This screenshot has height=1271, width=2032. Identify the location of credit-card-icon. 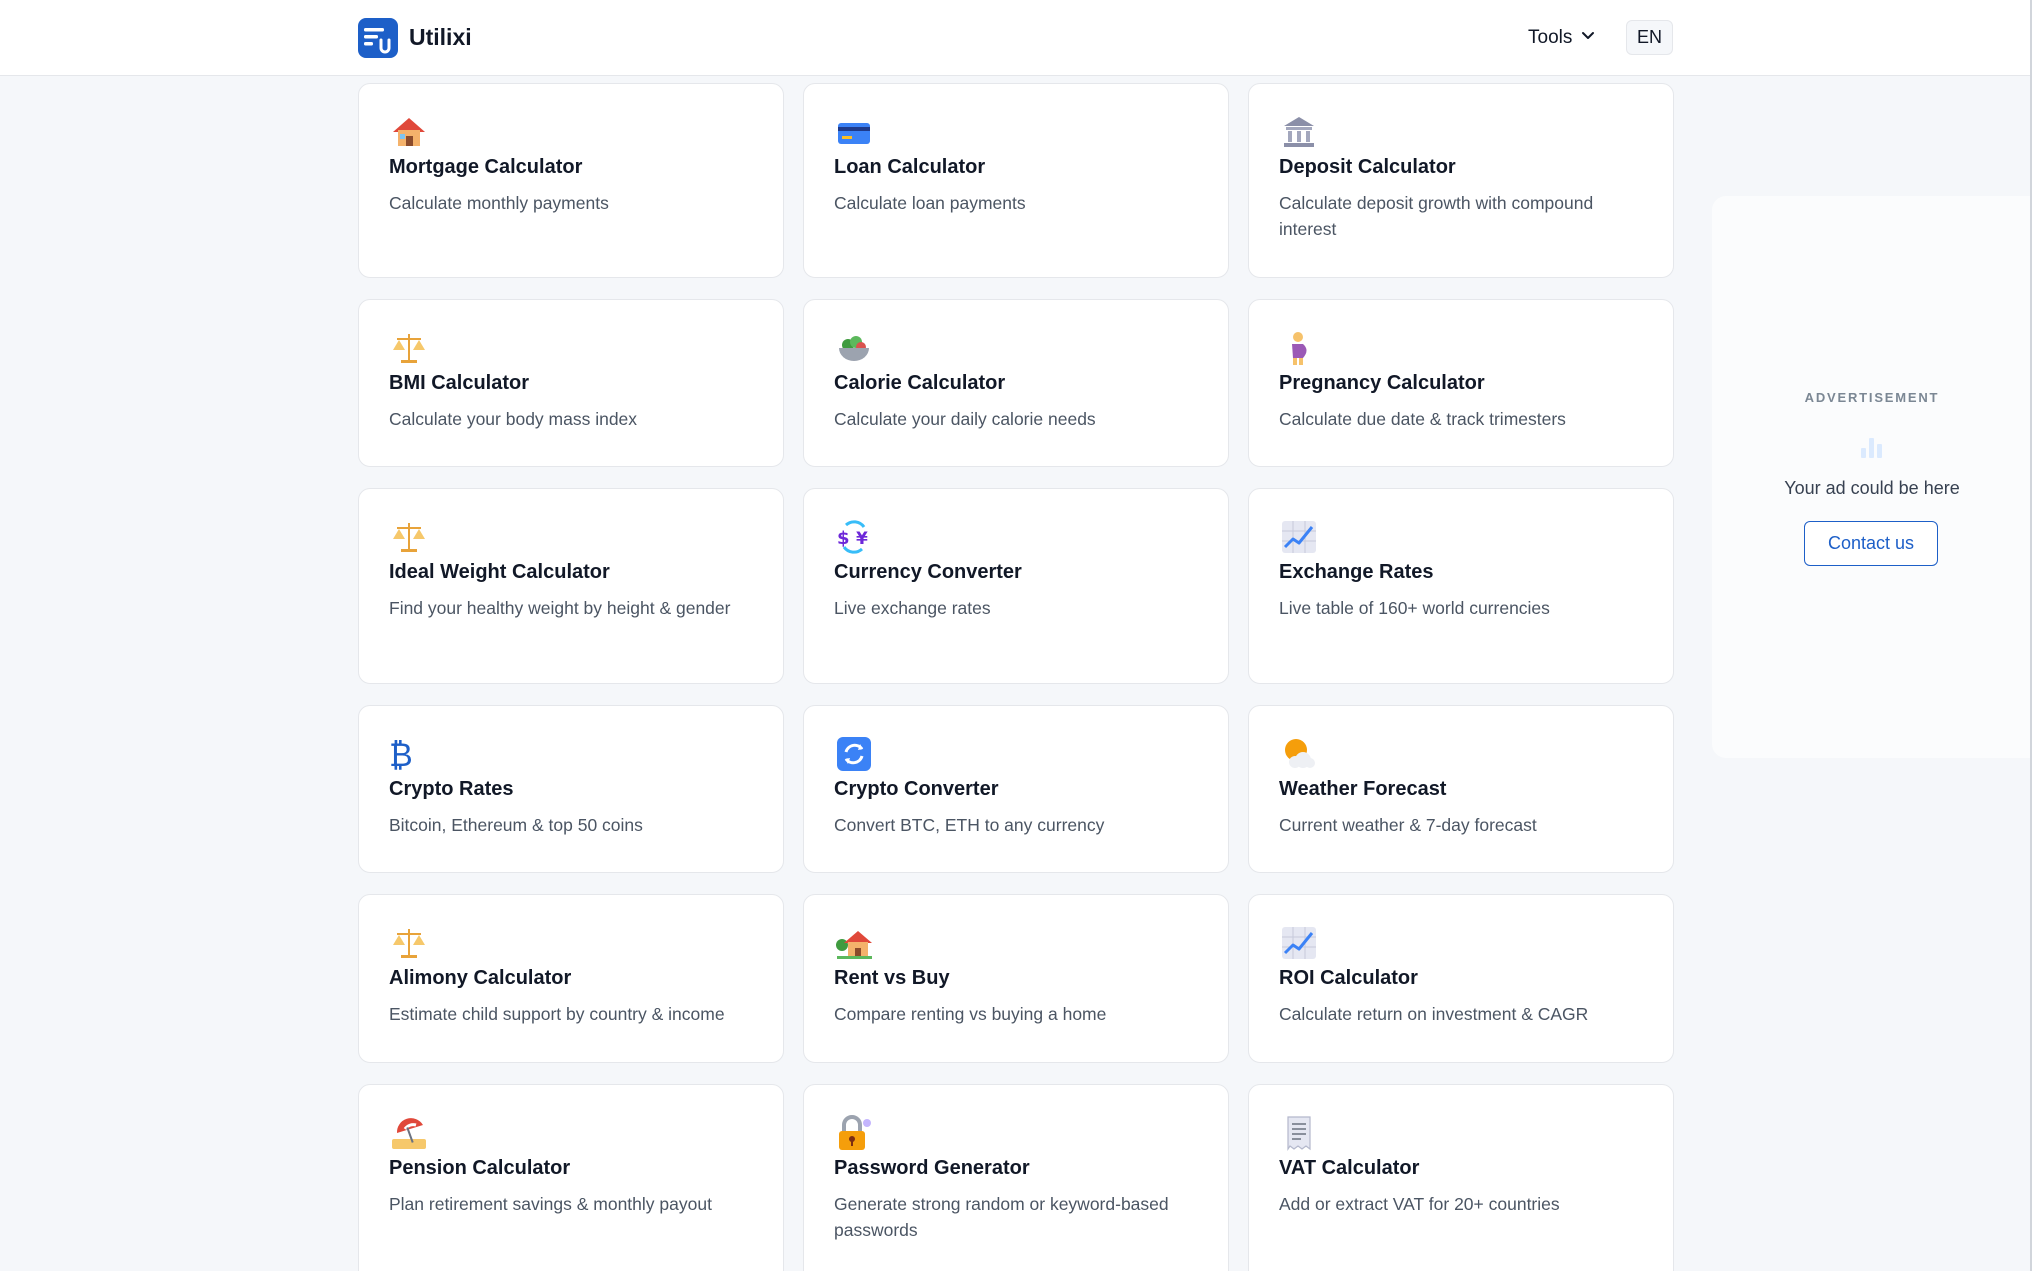
(854, 132).